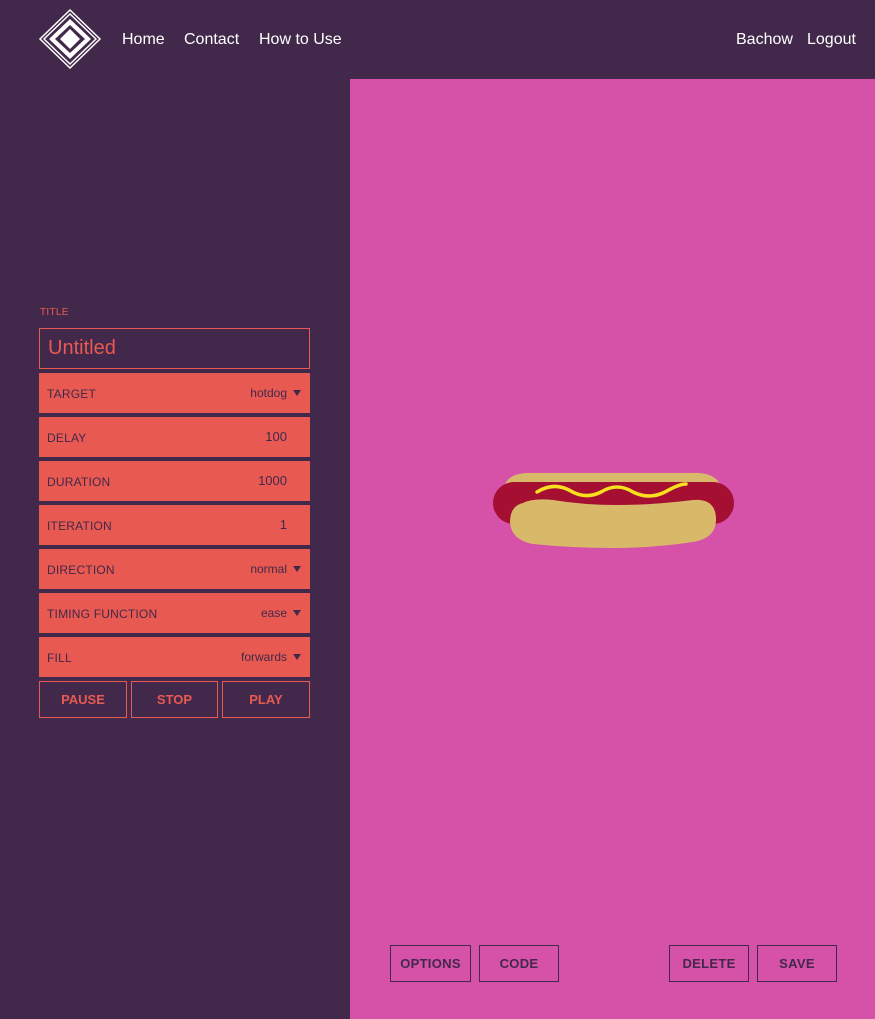 The image size is (875, 1019). Describe the element at coordinates (519, 963) in the screenshot. I see `code-button: CODE` at that location.